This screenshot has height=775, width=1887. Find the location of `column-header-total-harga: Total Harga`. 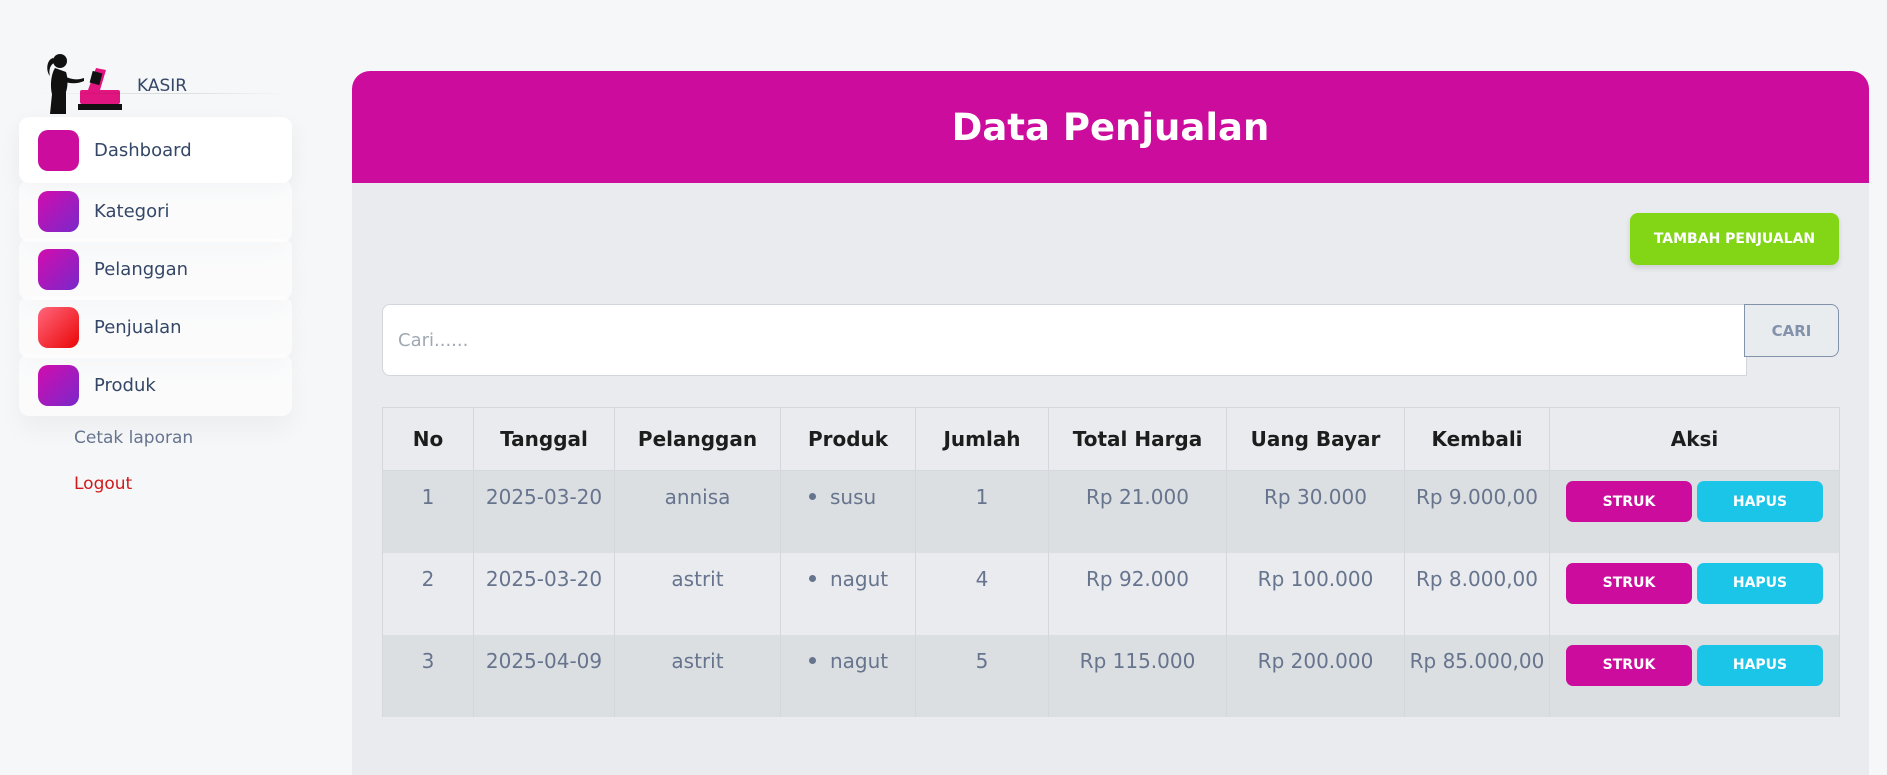

column-header-total-harga: Total Harga is located at coordinates (1137, 439).